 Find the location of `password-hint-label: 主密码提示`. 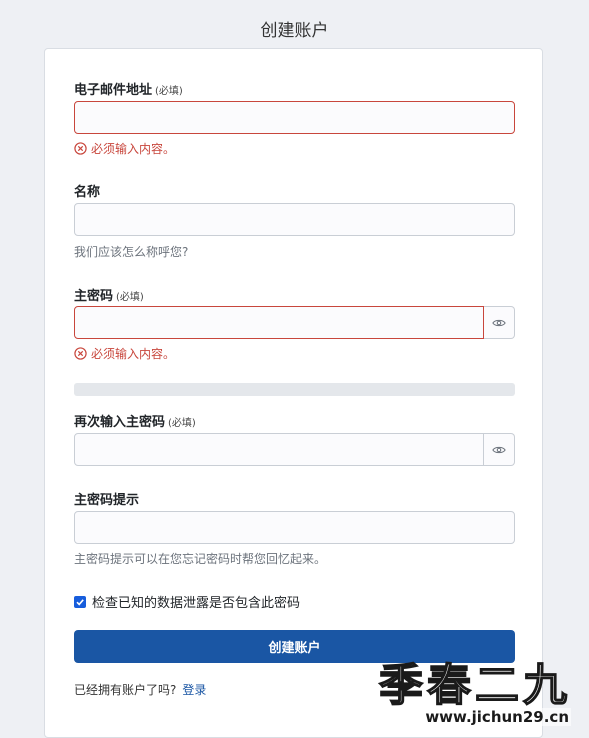

password-hint-label: 主密码提示 is located at coordinates (106, 498).